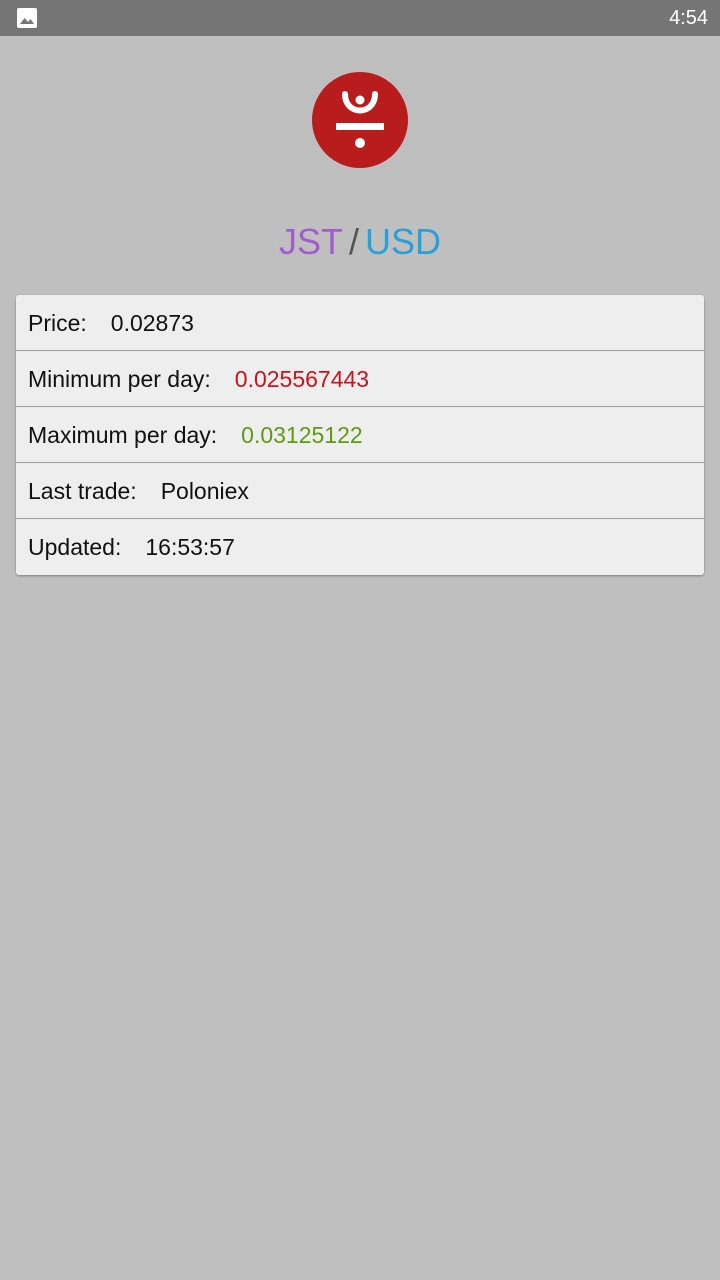 The image size is (720, 1280). What do you see at coordinates (360, 242) in the screenshot?
I see `currency-pair-title: JST / USD` at bounding box center [360, 242].